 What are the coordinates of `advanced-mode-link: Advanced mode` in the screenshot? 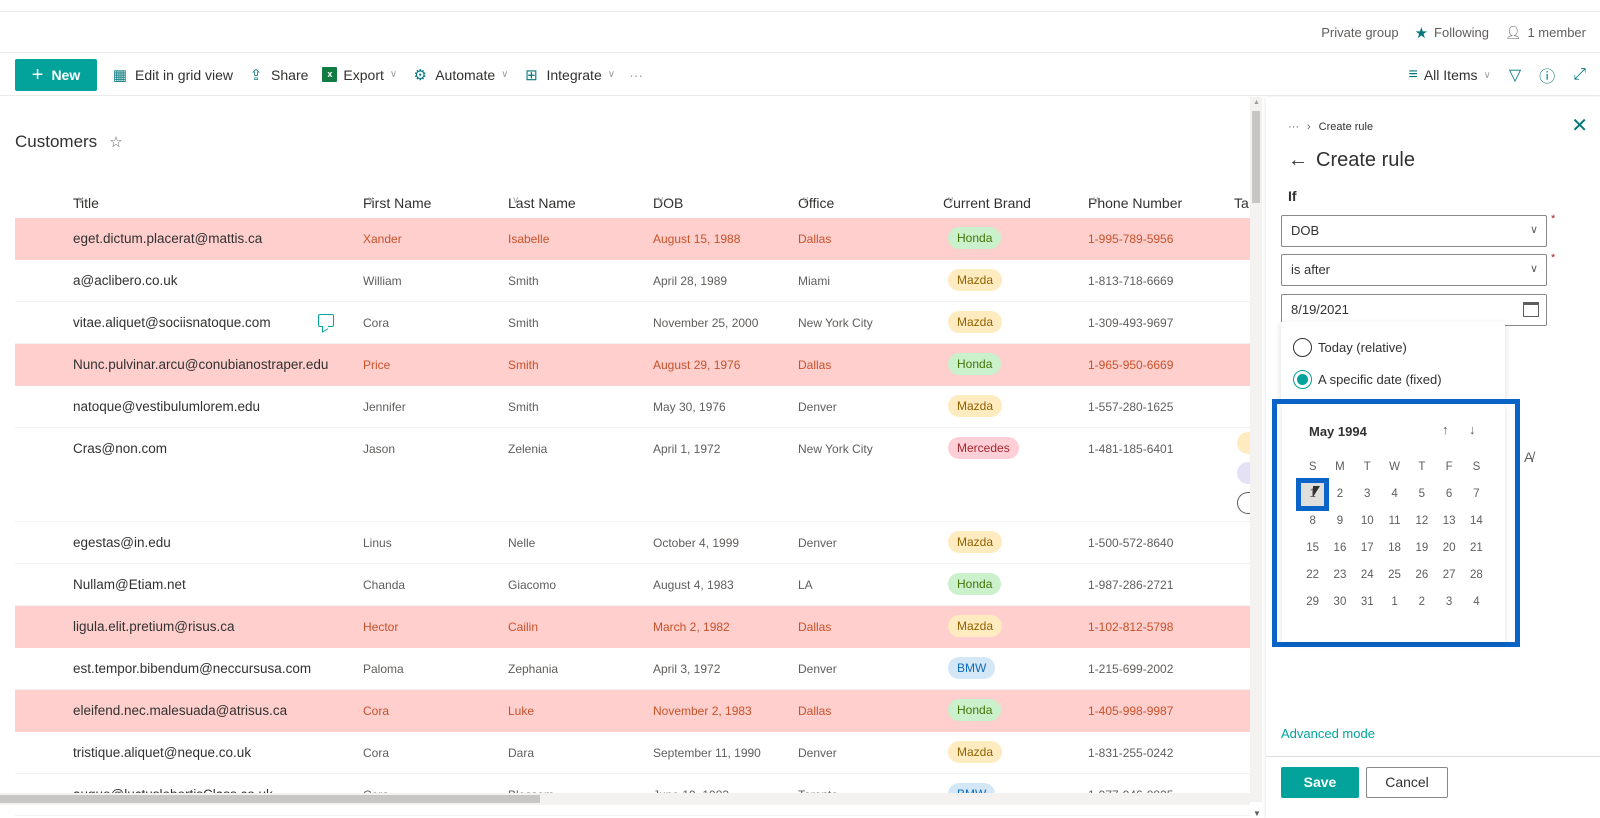 It's located at (1328, 733).